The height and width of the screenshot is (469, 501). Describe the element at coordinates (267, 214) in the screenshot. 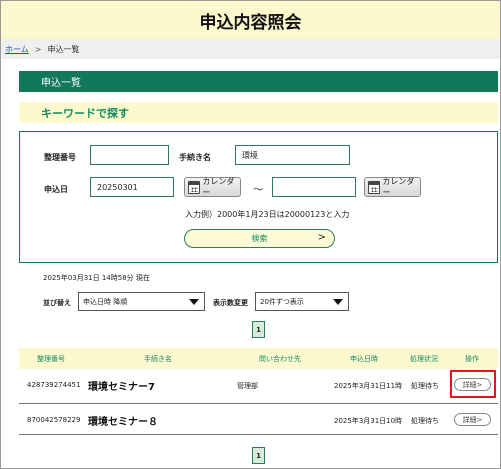

I see `date-input-hint: 入力例）2000年1月23日は20000123と入力` at that location.